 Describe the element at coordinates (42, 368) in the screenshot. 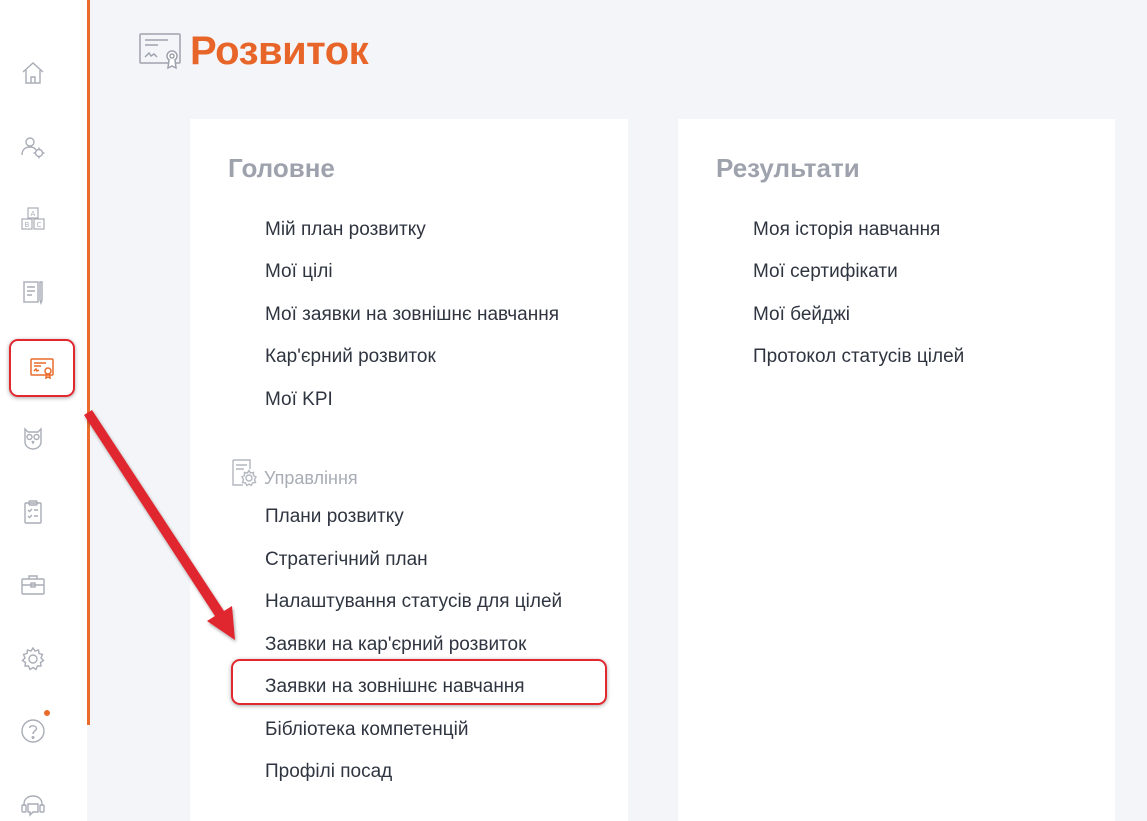

I see `development-nav-item` at that location.